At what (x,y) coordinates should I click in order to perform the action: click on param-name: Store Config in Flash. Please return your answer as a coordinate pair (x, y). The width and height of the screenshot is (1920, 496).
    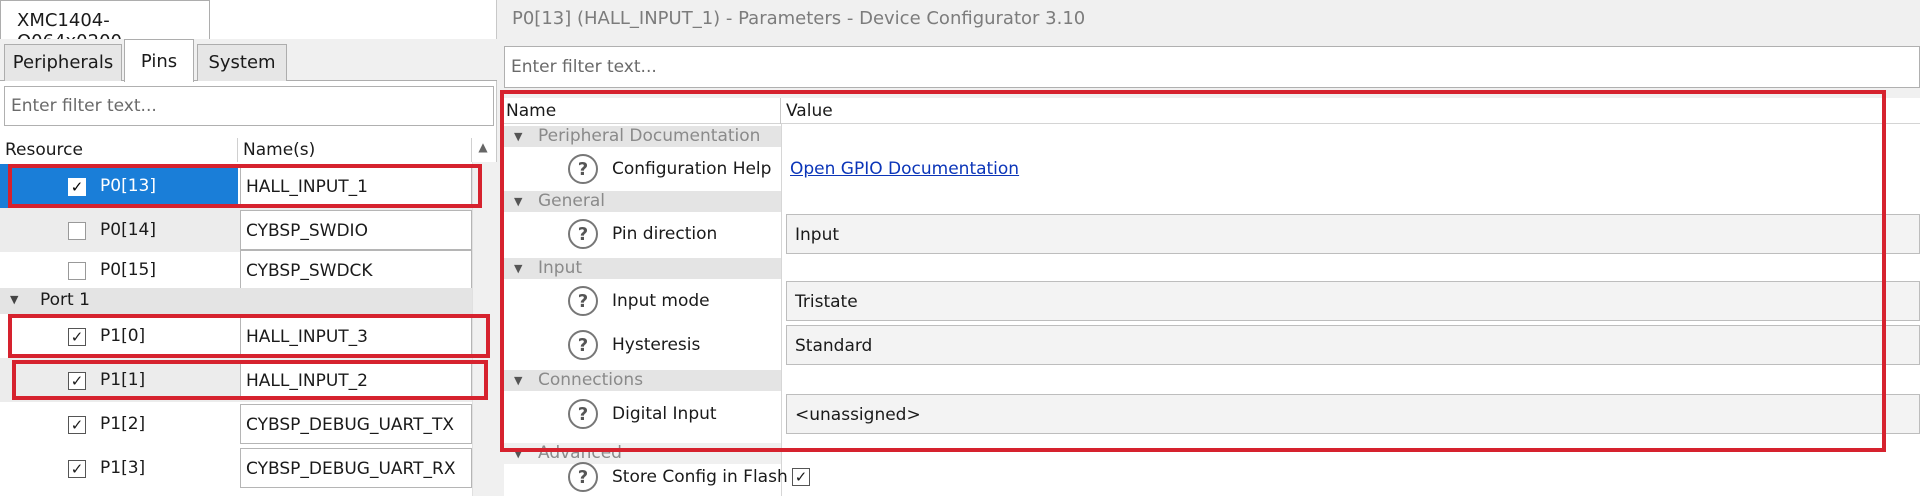
    Looking at the image, I should click on (700, 477).